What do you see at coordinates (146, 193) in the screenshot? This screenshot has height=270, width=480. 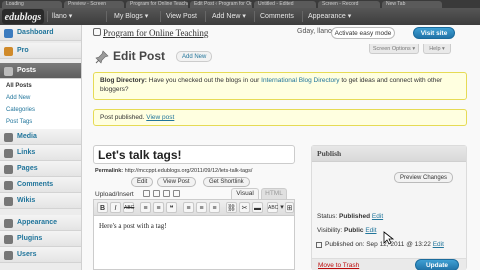 I see `add-image-icon` at bounding box center [146, 193].